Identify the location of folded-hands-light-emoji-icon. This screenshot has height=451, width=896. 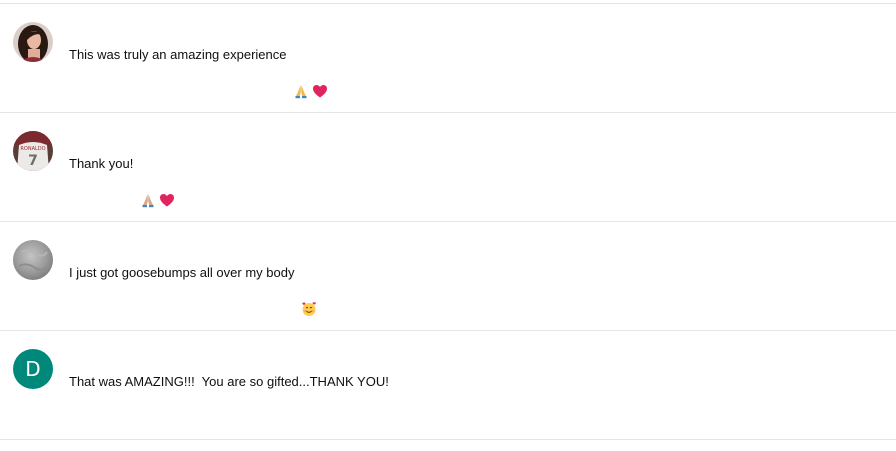
(148, 182).